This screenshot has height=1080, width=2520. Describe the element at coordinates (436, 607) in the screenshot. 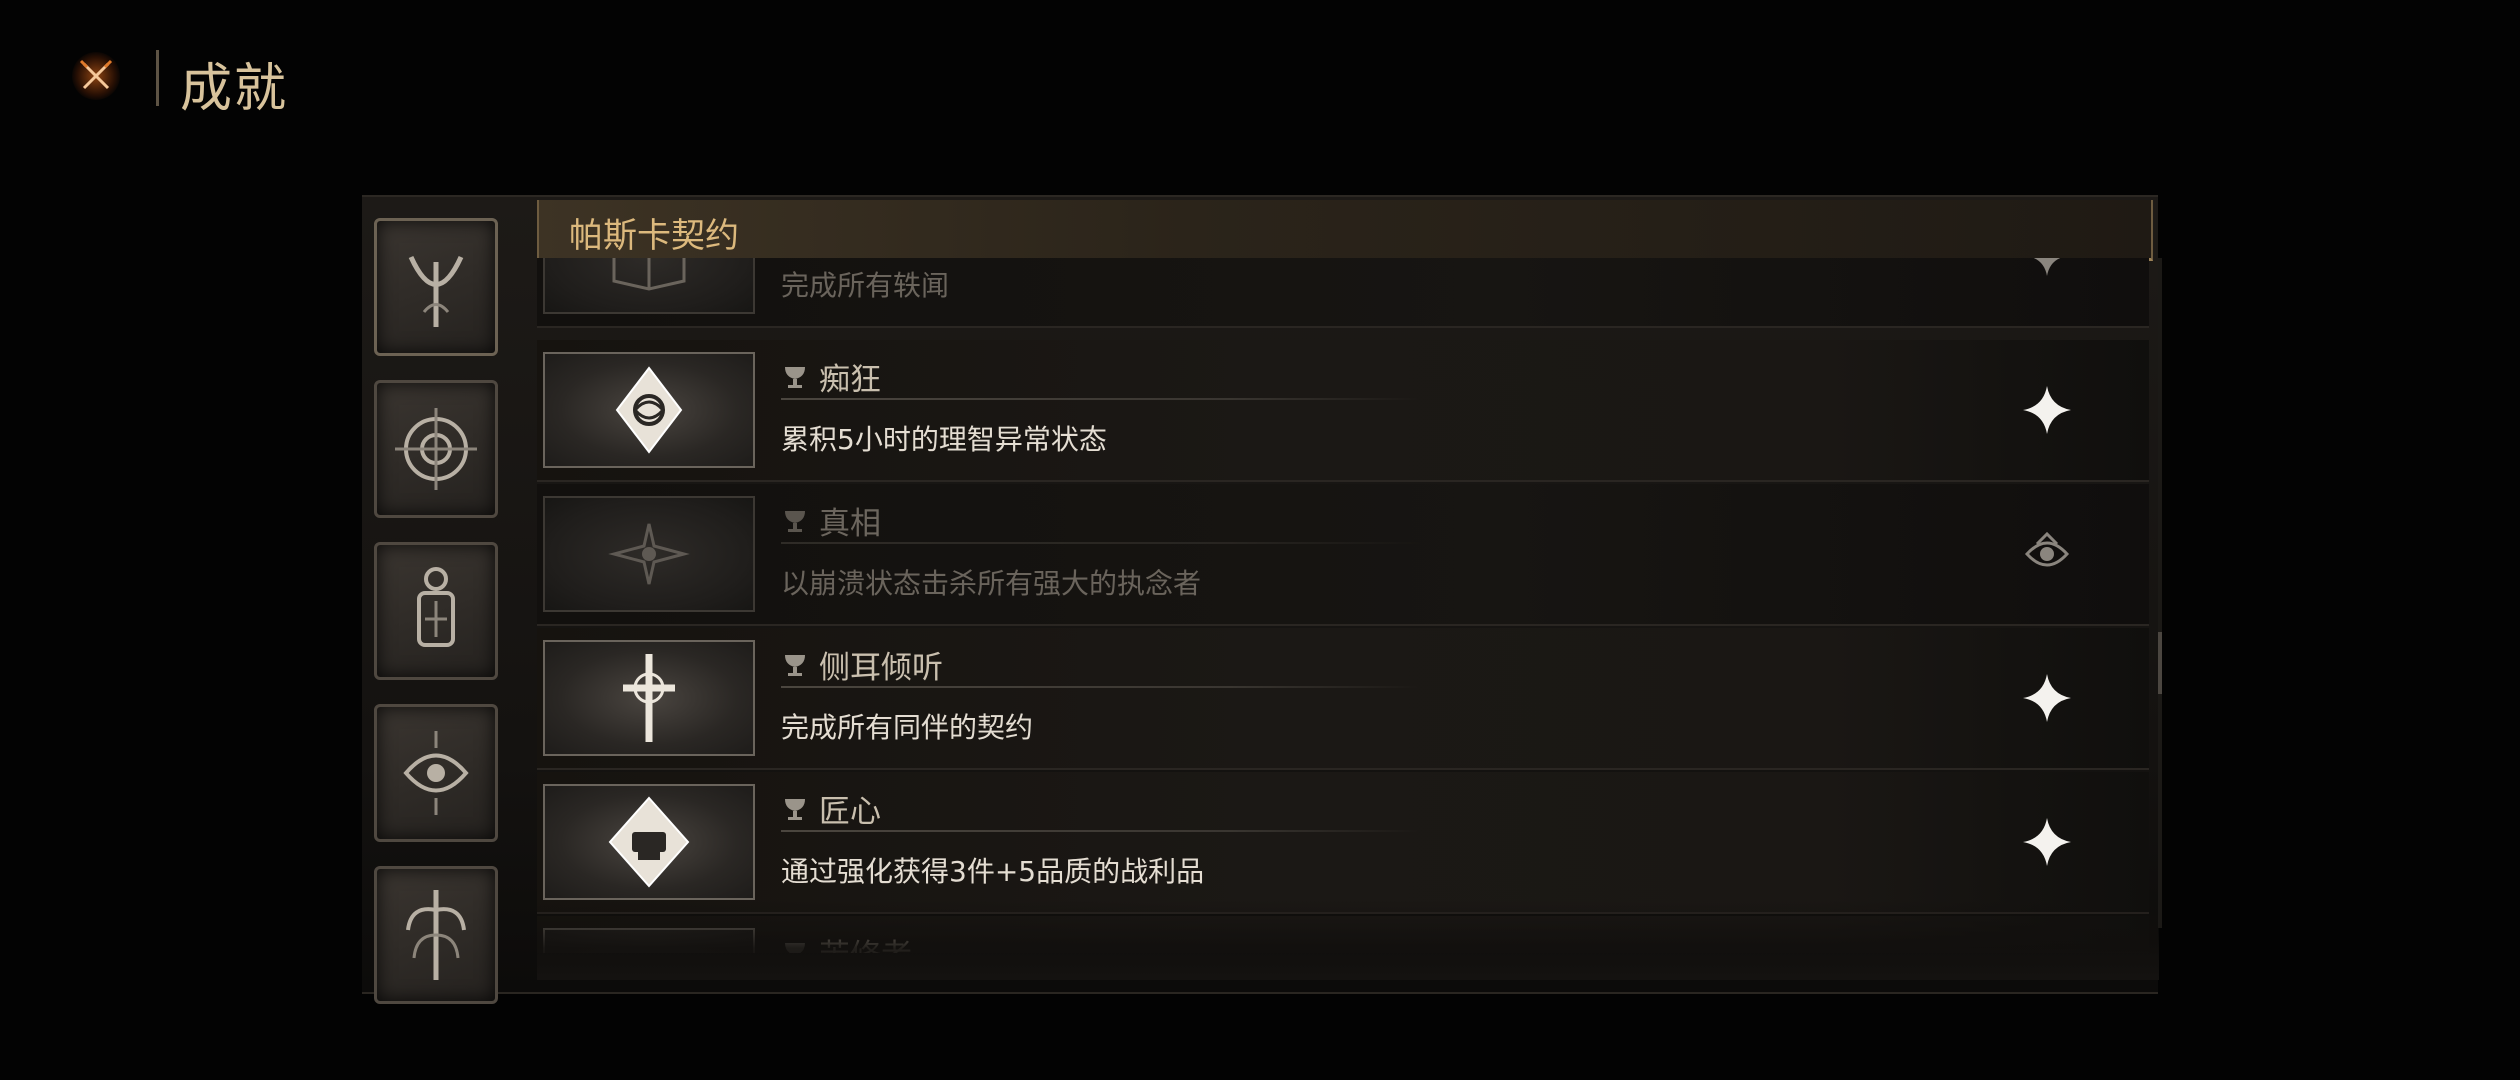

I see `lantern-icon` at that location.